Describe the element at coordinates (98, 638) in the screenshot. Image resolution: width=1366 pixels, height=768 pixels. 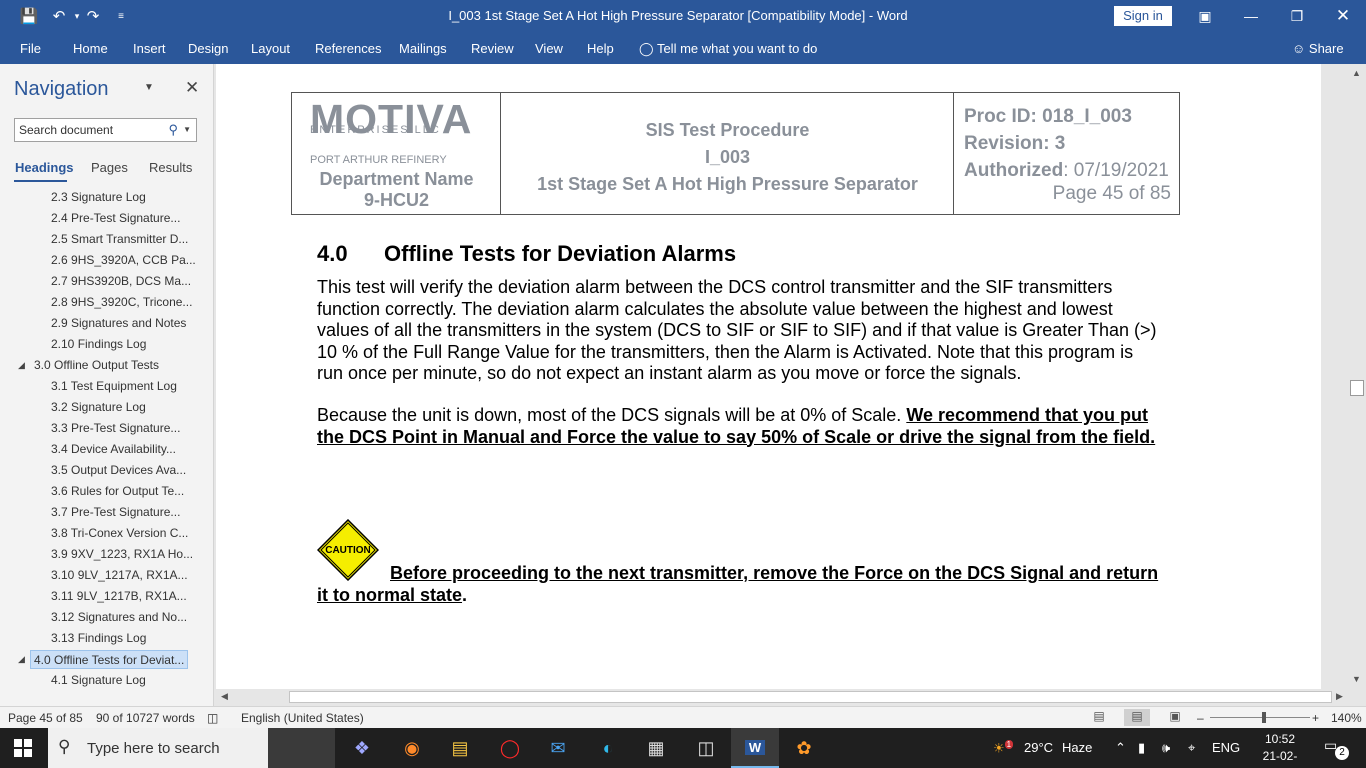
I see `nav-item-3-13: 3.13 Findings Log` at that location.